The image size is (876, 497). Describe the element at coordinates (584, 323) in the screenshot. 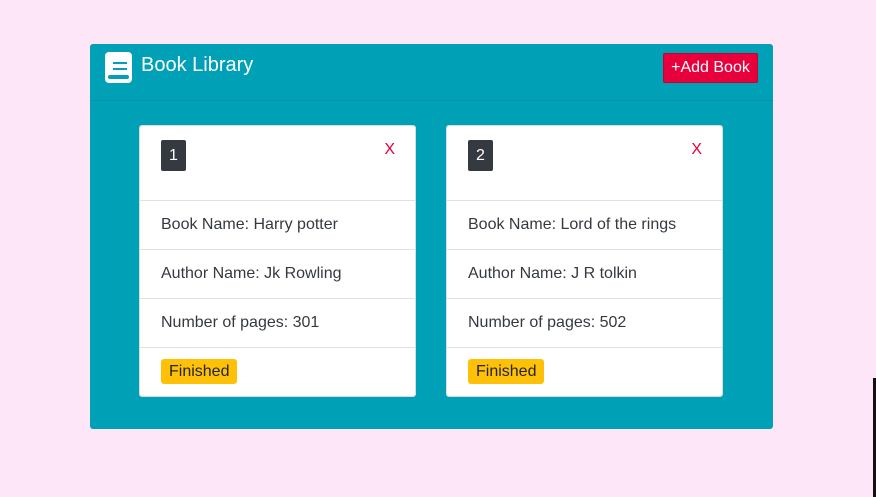

I see `page-count: Number of pages: 502` at that location.